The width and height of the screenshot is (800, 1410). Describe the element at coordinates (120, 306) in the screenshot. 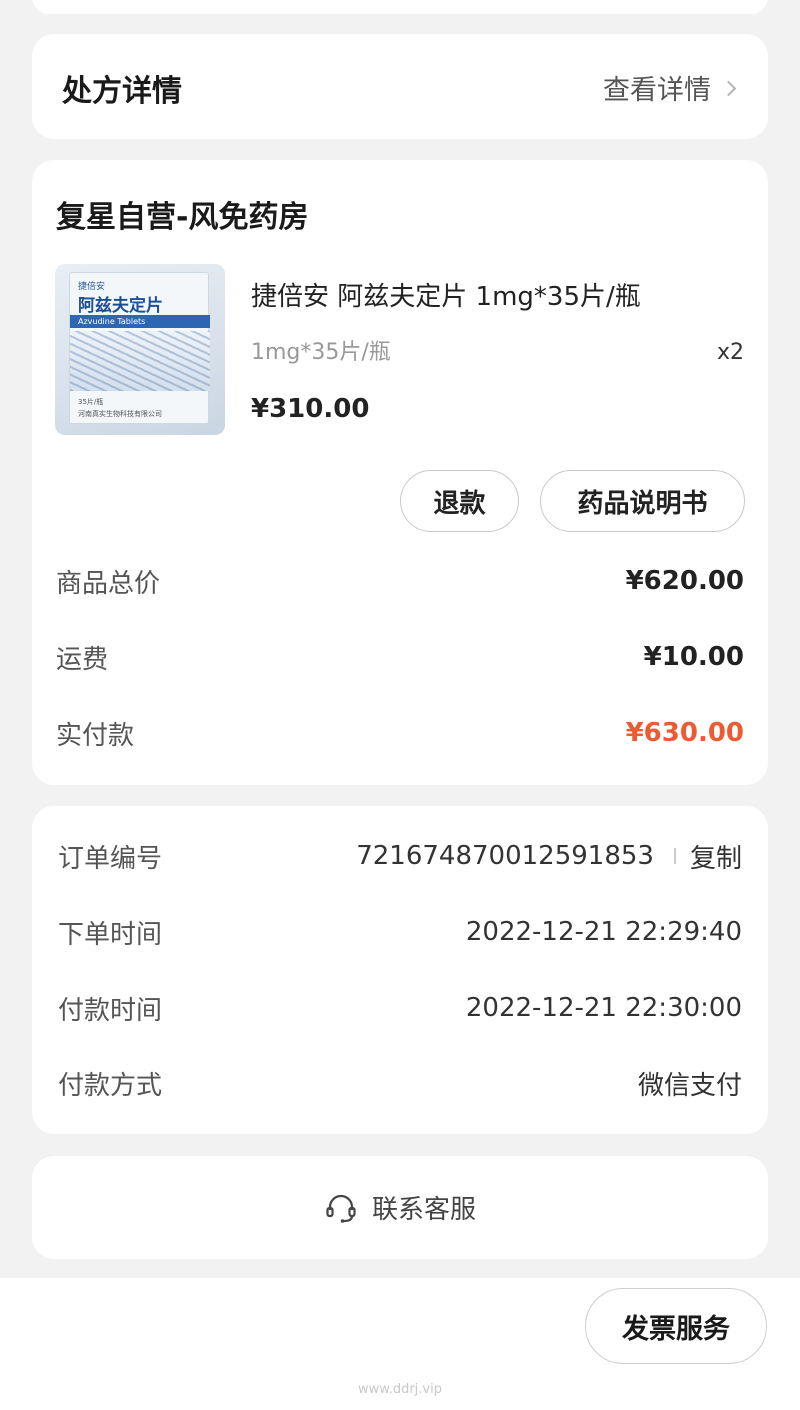

I see `box-title: 阿兹夫定片` at that location.